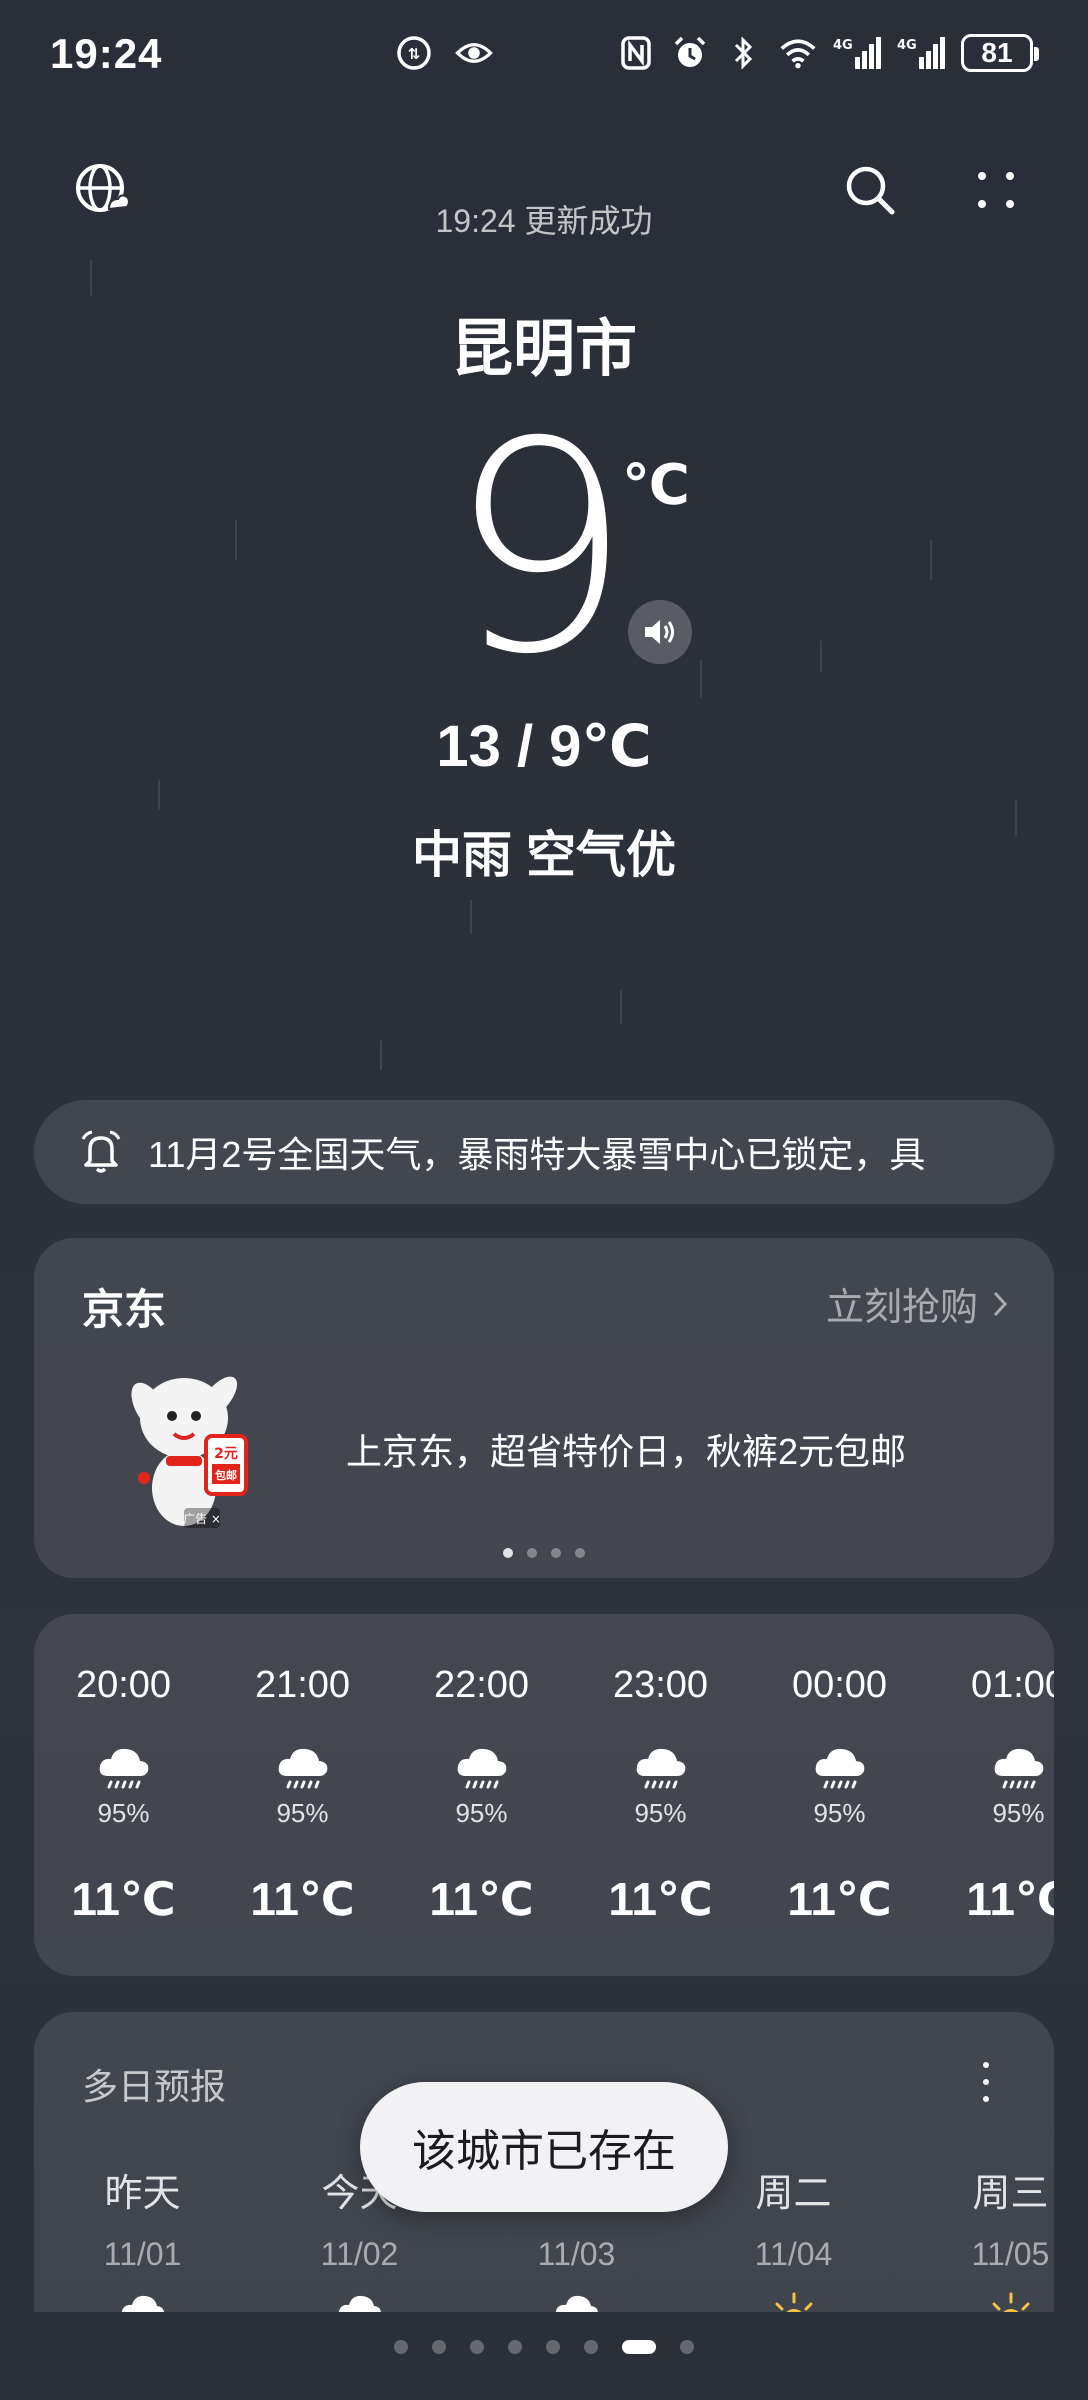  What do you see at coordinates (124, 1309) in the screenshot?
I see `ad-brand: 京东` at bounding box center [124, 1309].